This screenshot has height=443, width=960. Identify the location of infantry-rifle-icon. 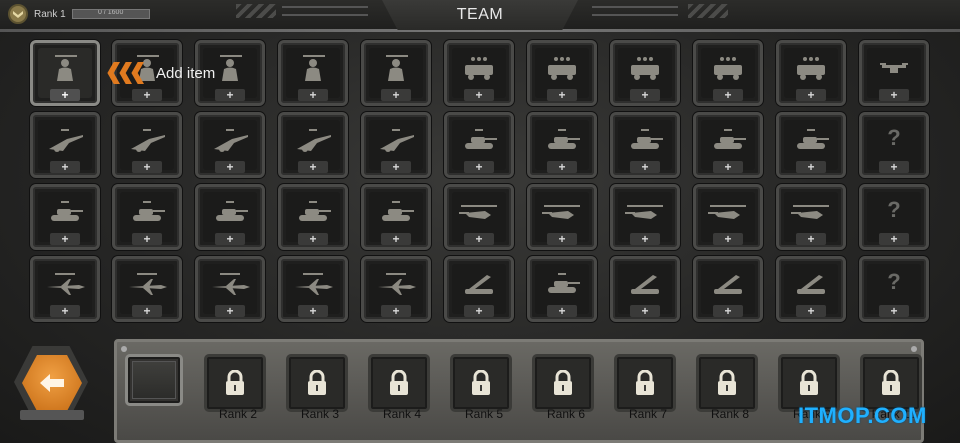
(65, 68).